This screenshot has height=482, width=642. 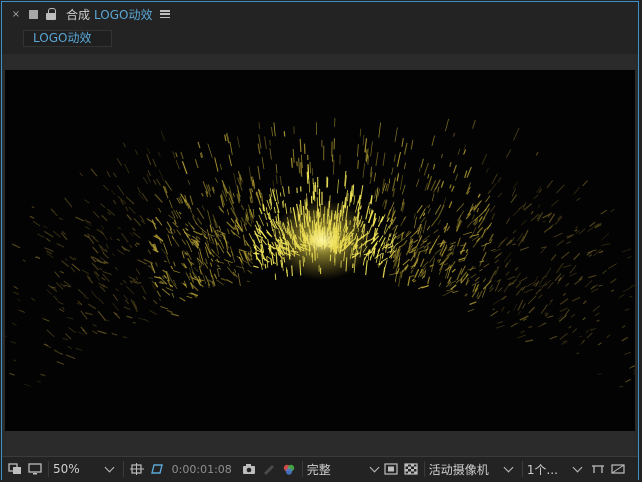 What do you see at coordinates (67, 38) in the screenshot?
I see `tab-logo-comp: LOGO动效` at bounding box center [67, 38].